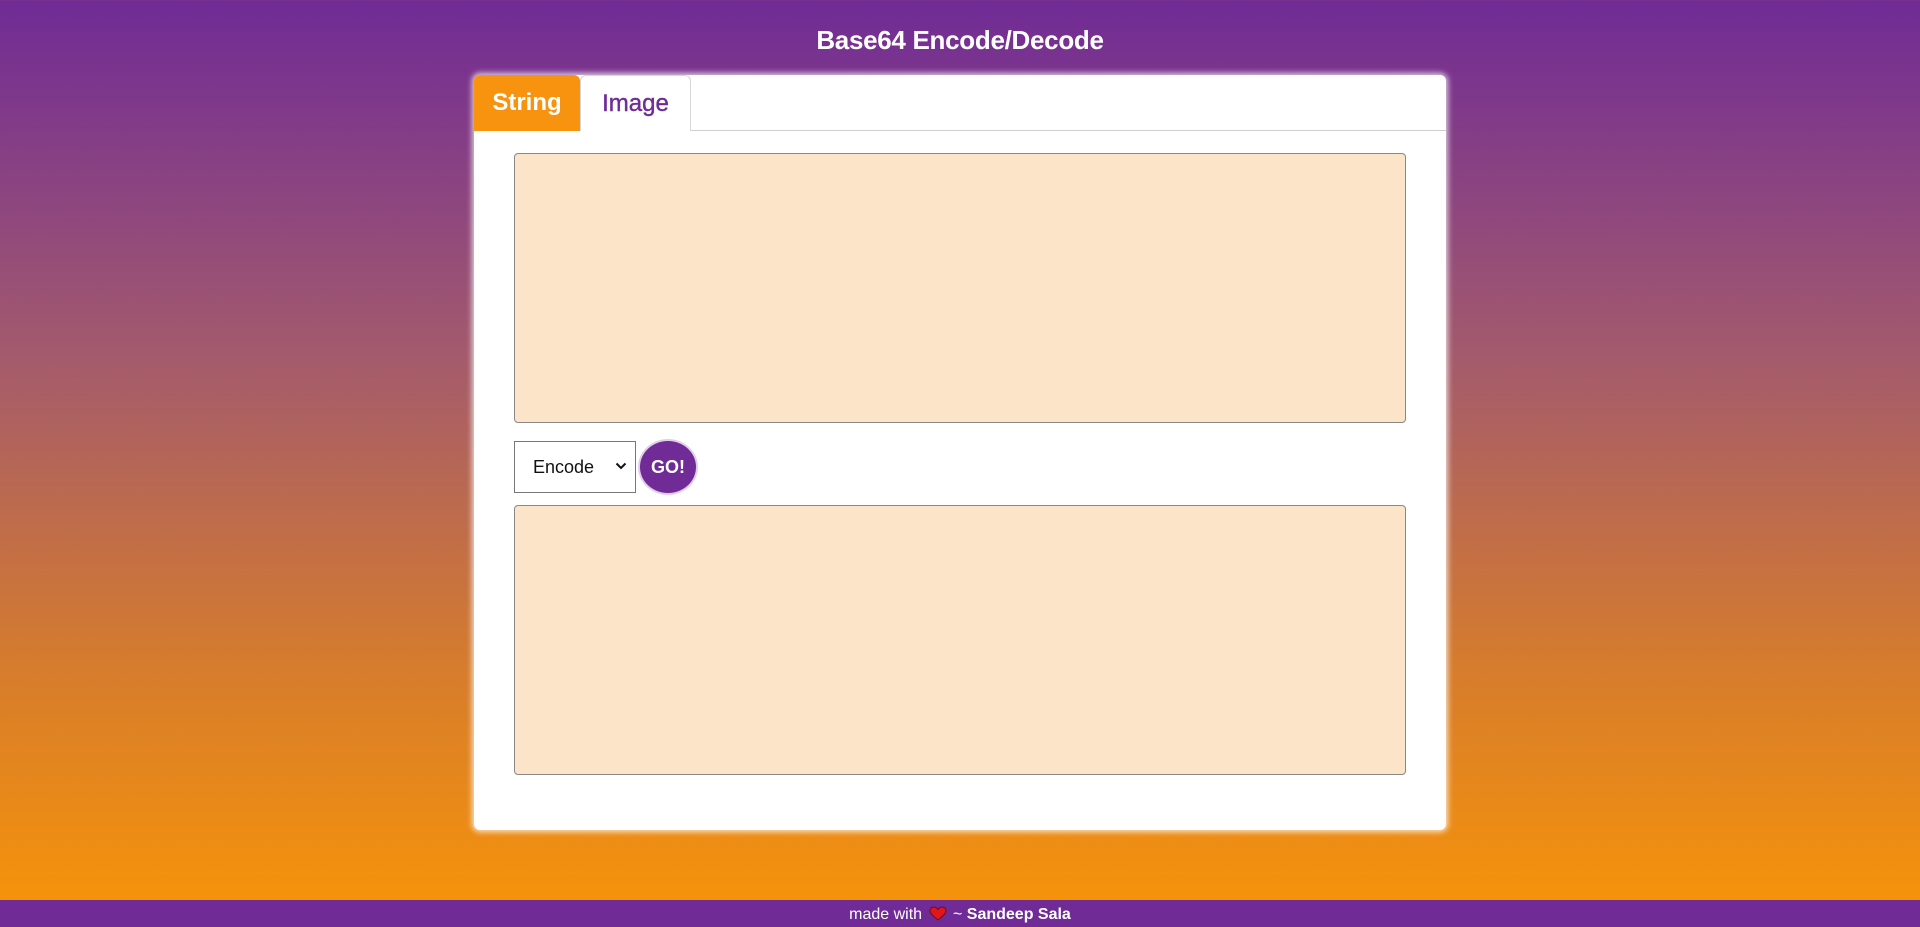 The image size is (1920, 927). Describe the element at coordinates (960, 640) in the screenshot. I see `output-textarea` at that location.